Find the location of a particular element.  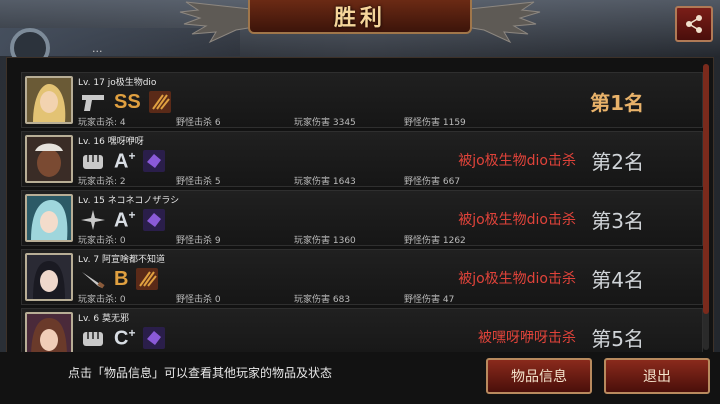

monster-kills: 野怪击杀 0 is located at coordinates (198, 300).